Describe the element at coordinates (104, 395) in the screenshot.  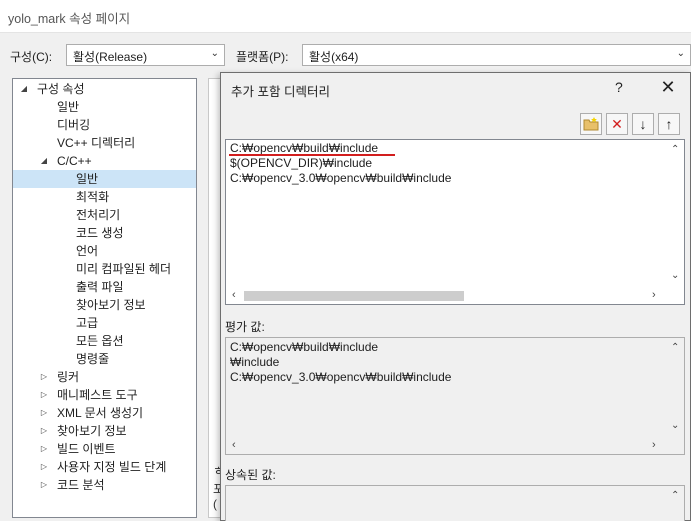
I see `tree-item-manifest-tool: ▷ 매니페스트 도구` at that location.